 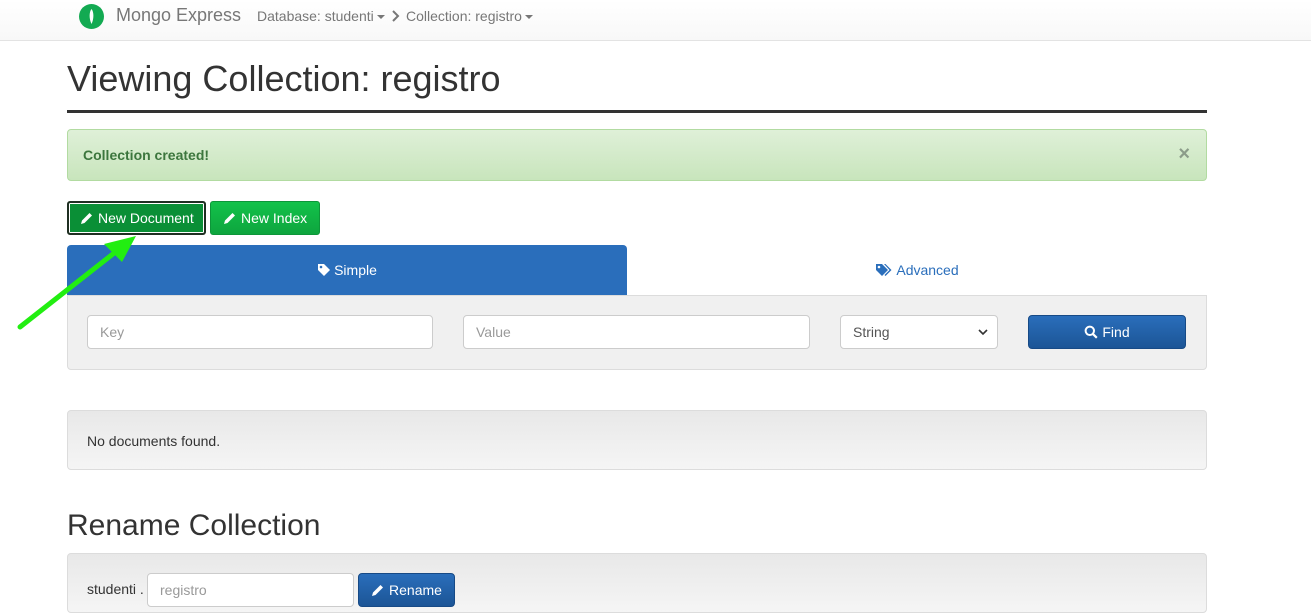 I want to click on tab-advanced: Advanced, so click(x=917, y=270).